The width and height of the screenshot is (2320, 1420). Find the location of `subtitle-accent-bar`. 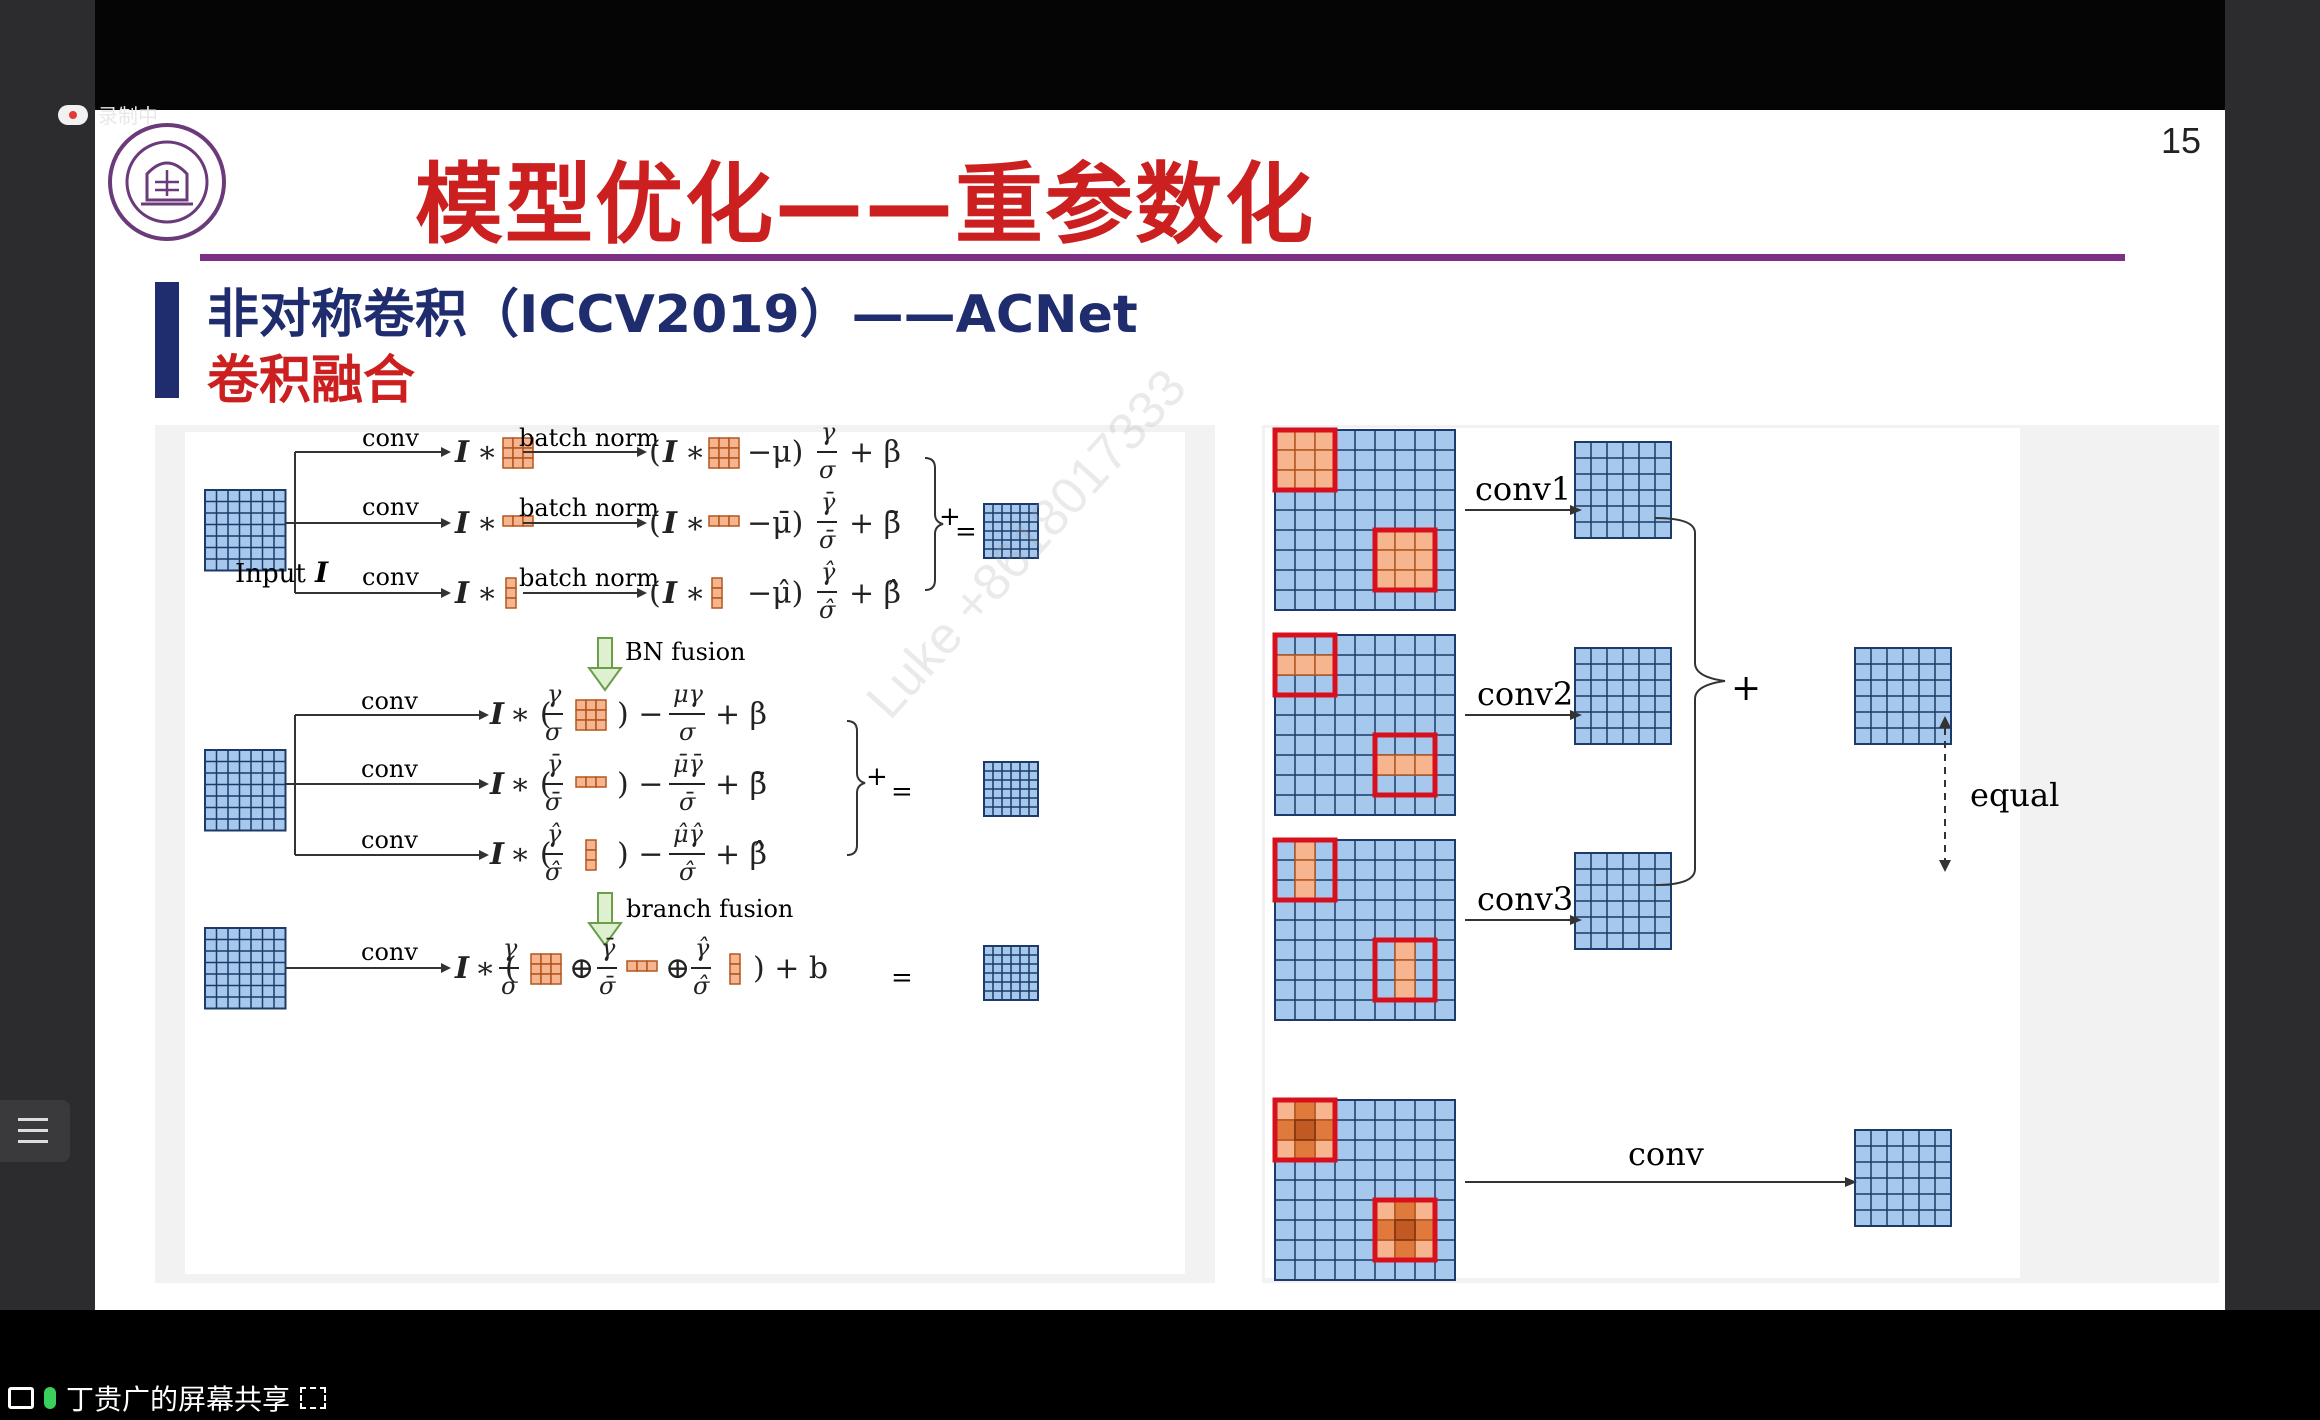

subtitle-accent-bar is located at coordinates (167, 340).